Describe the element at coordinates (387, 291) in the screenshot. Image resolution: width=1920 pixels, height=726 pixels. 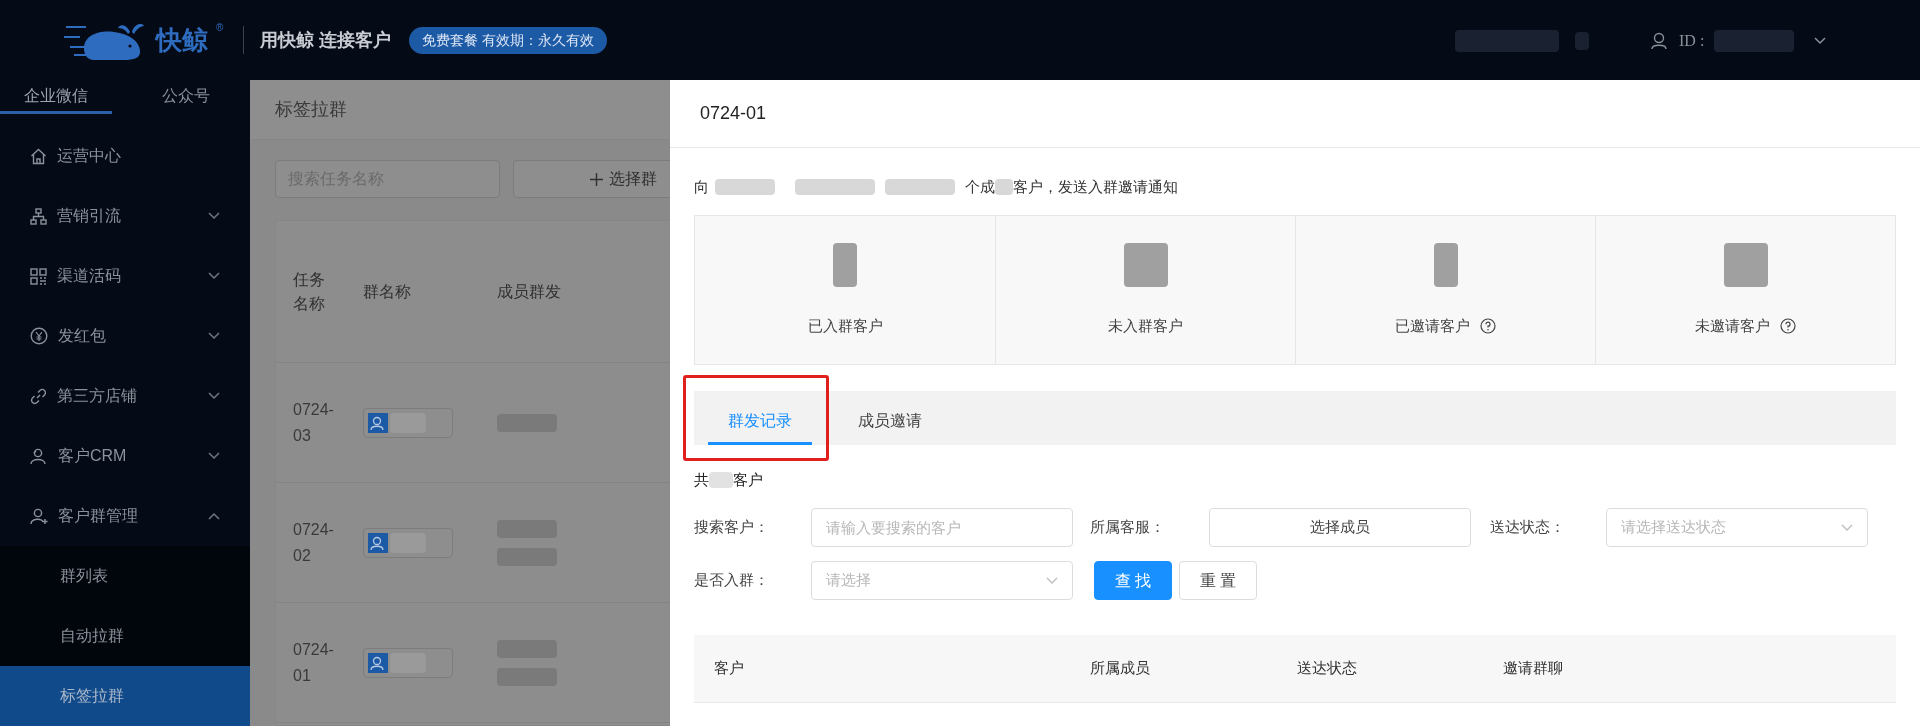
I see `column-header: 群名称` at that location.